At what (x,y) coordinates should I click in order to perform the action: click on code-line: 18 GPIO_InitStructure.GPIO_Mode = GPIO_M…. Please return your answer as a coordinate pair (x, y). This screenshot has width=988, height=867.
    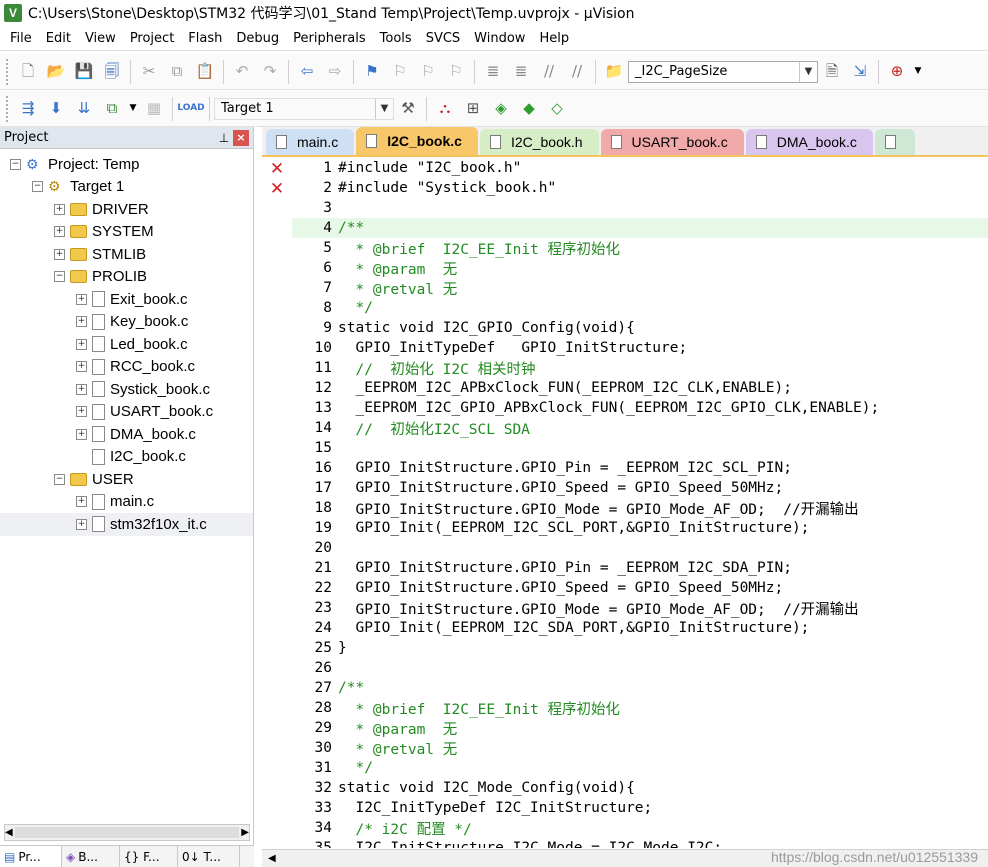
    Looking at the image, I should click on (640, 508).